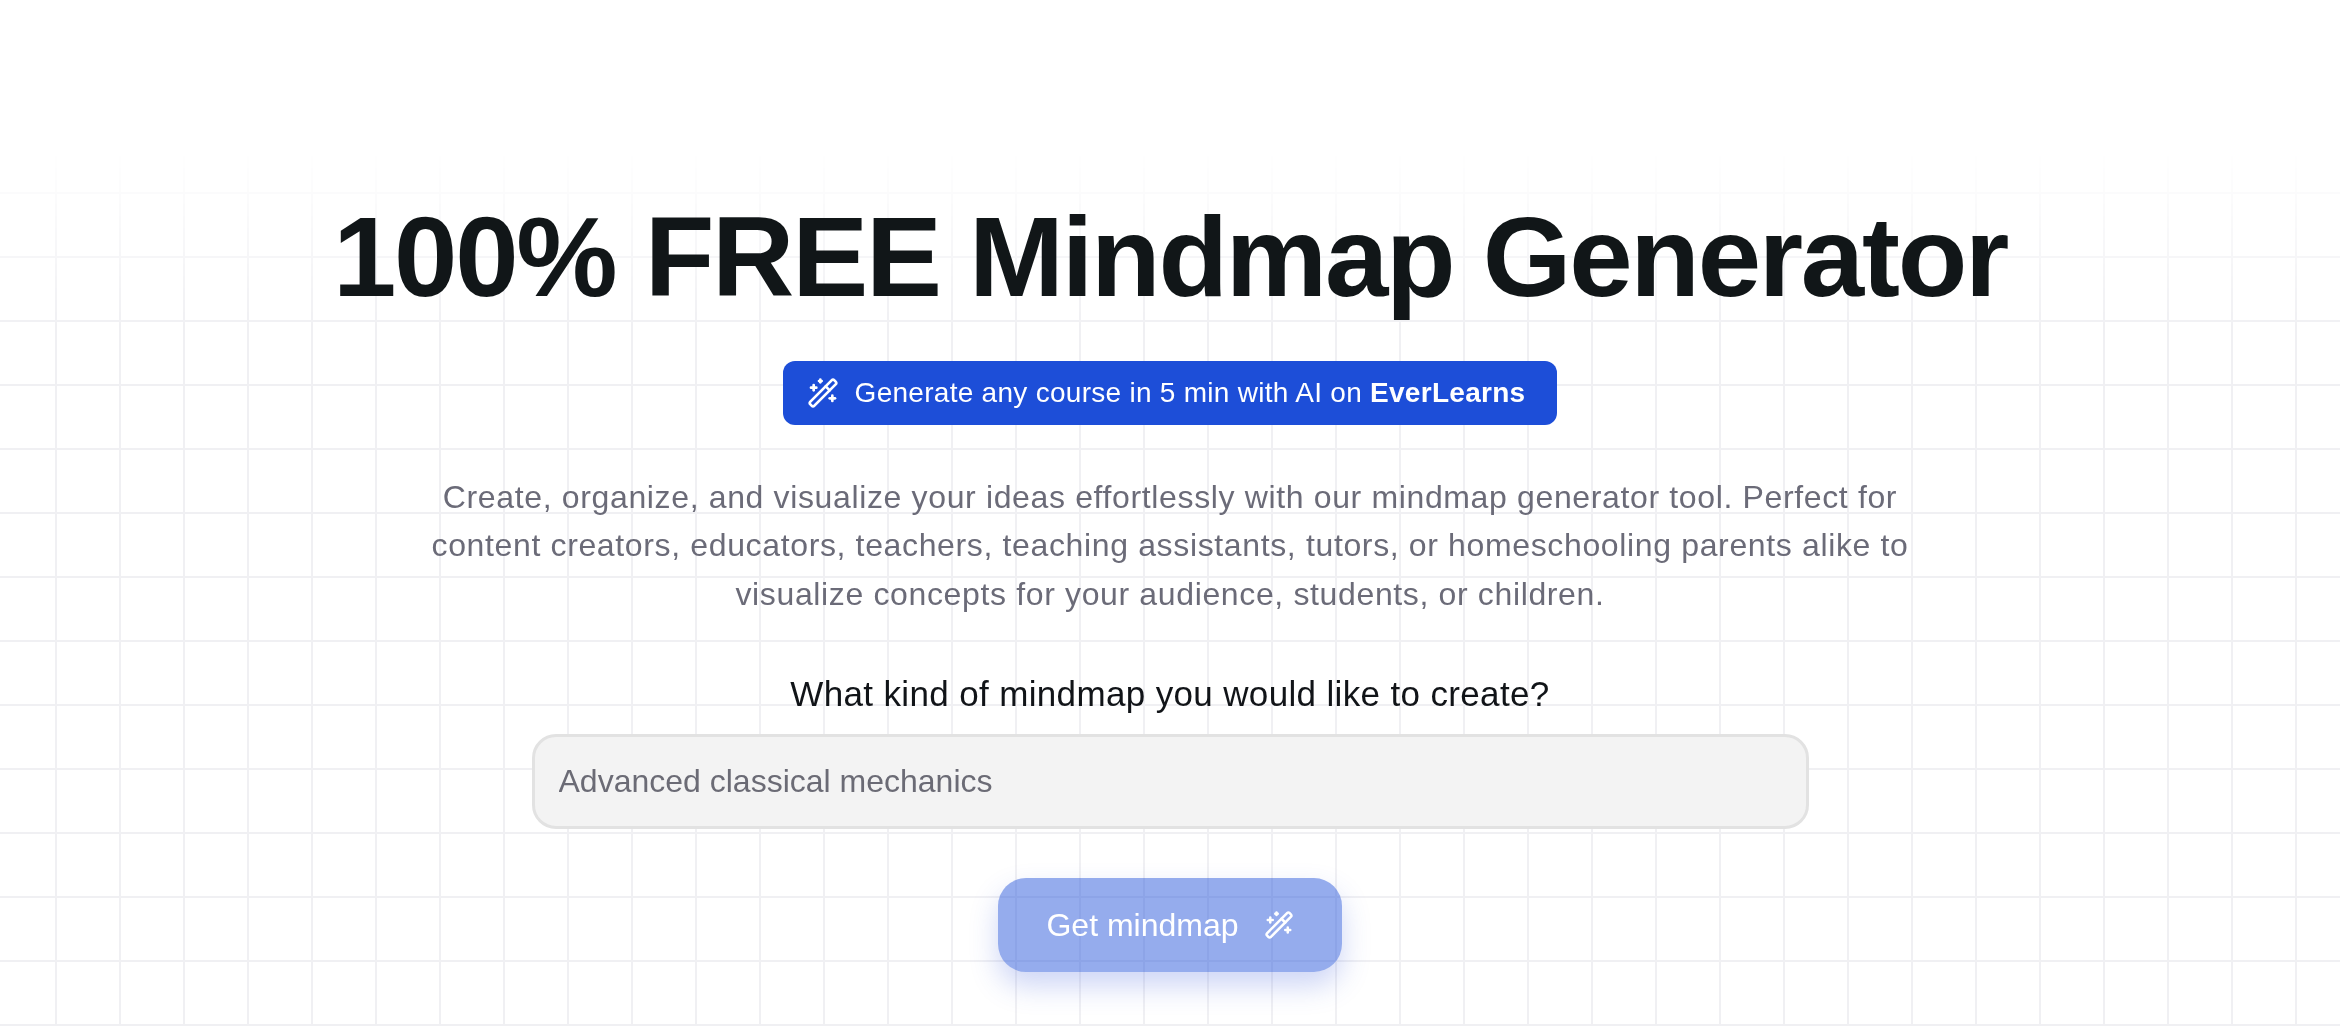  I want to click on promo-text: Generate any course in 5 min with AI on EverLearns, so click(1190, 392).